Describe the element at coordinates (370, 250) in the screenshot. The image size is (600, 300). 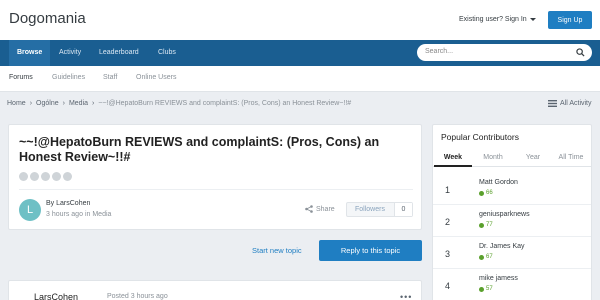
I see `reply-button: Reply to this topic` at that location.